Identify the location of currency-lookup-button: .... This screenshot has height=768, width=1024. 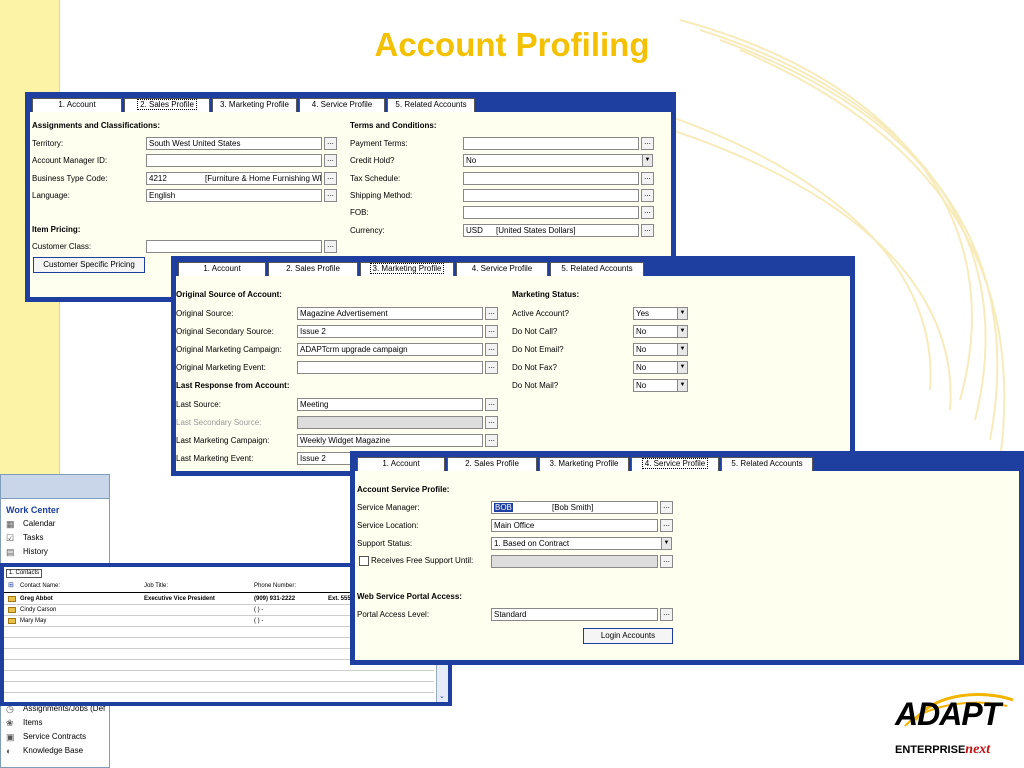
(647, 230).